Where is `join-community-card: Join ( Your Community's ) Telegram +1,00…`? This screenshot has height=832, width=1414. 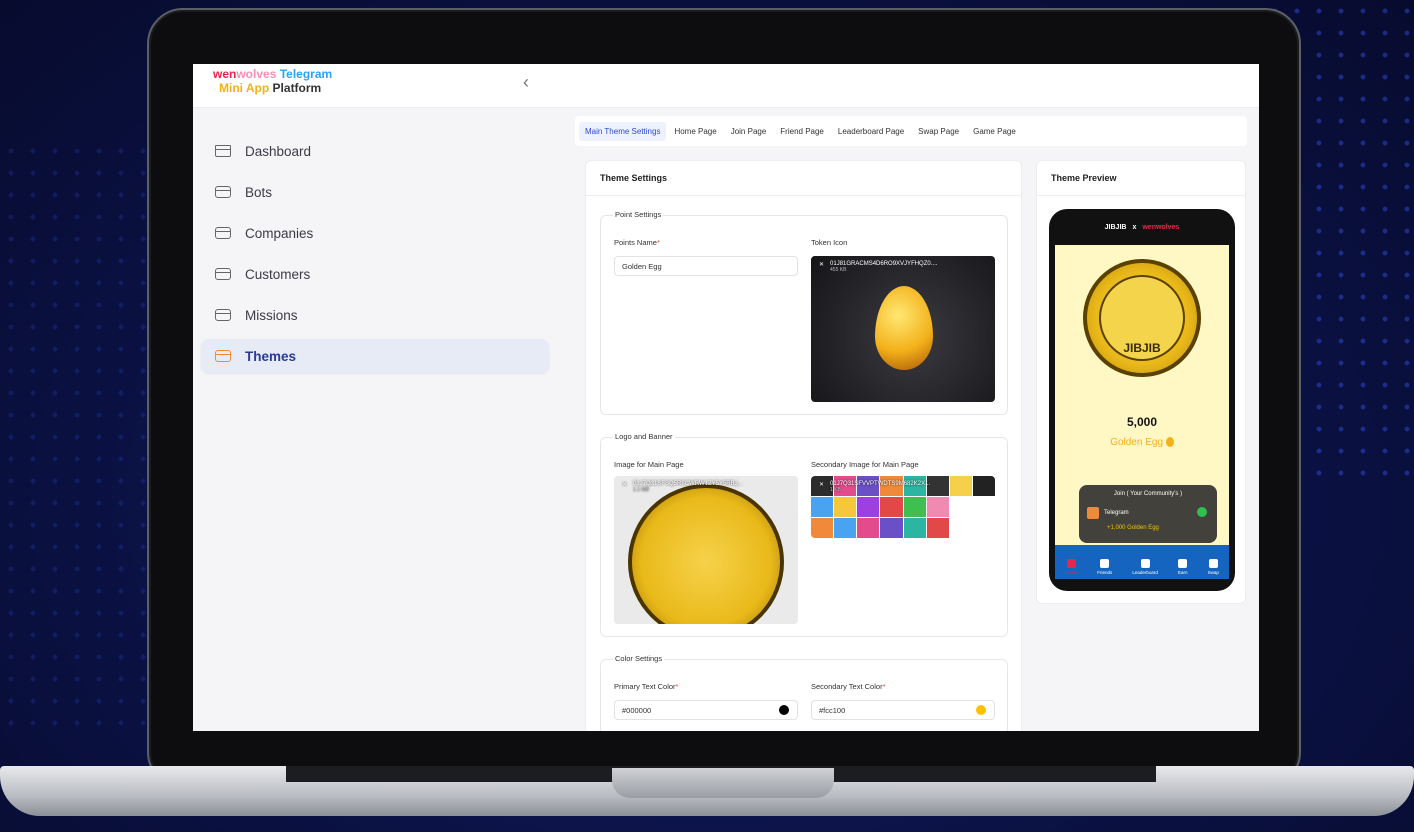 join-community-card: Join ( Your Community's ) Telegram +1,00… is located at coordinates (1148, 514).